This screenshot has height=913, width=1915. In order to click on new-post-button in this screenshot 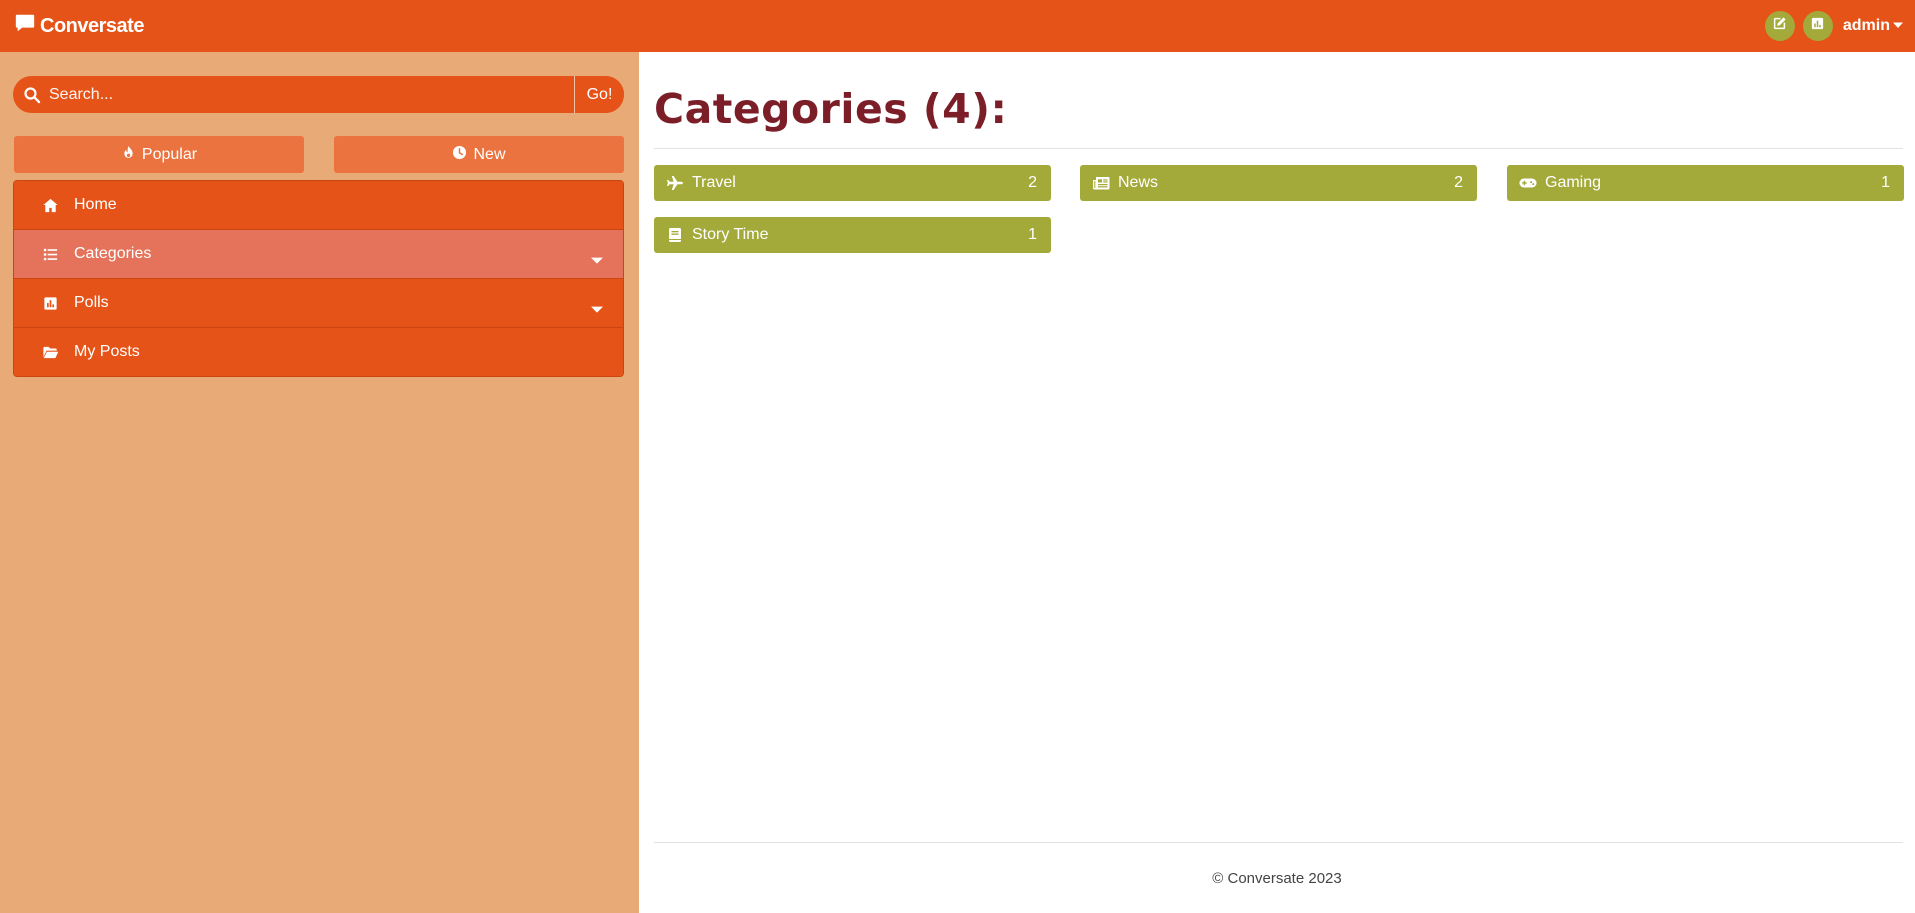, I will do `click(1779, 26)`.